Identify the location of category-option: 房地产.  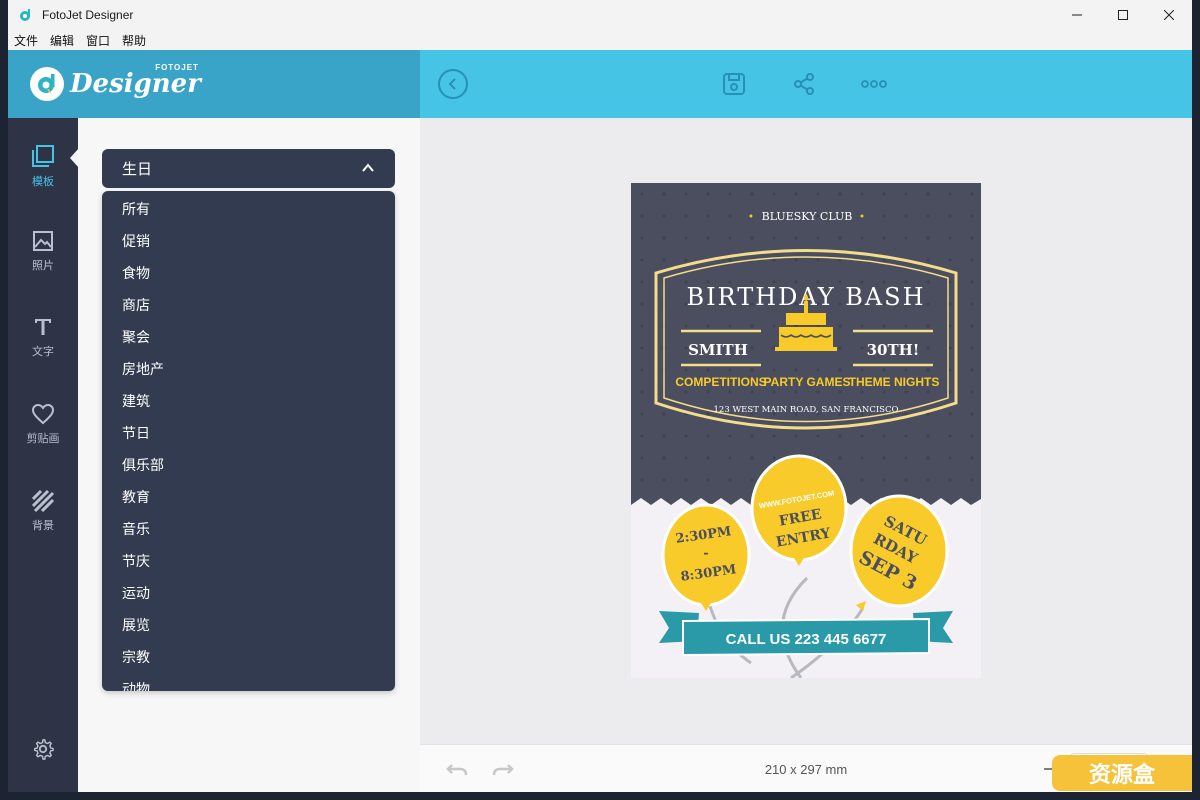
(248, 370).